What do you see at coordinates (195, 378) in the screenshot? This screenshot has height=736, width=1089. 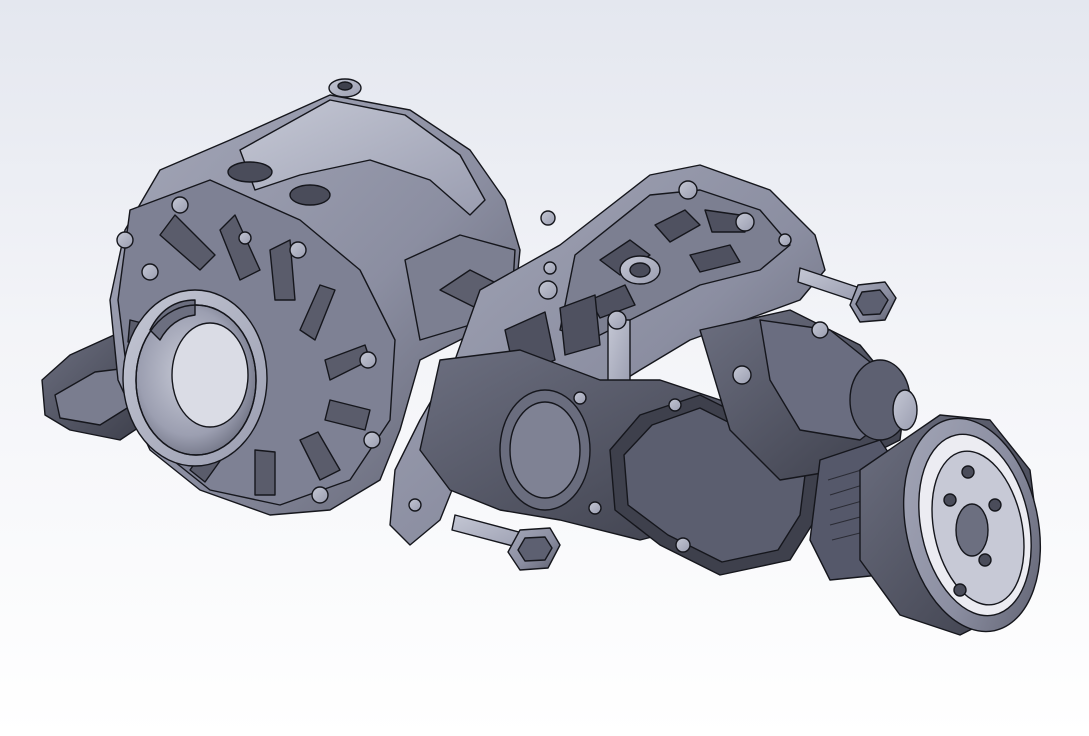 I see `output-flange-icon` at bounding box center [195, 378].